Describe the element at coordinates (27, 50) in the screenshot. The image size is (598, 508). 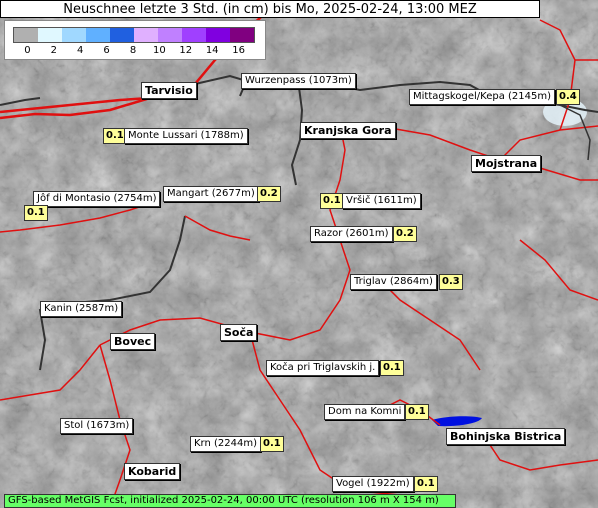
I see `legend-tick-label: 0` at that location.